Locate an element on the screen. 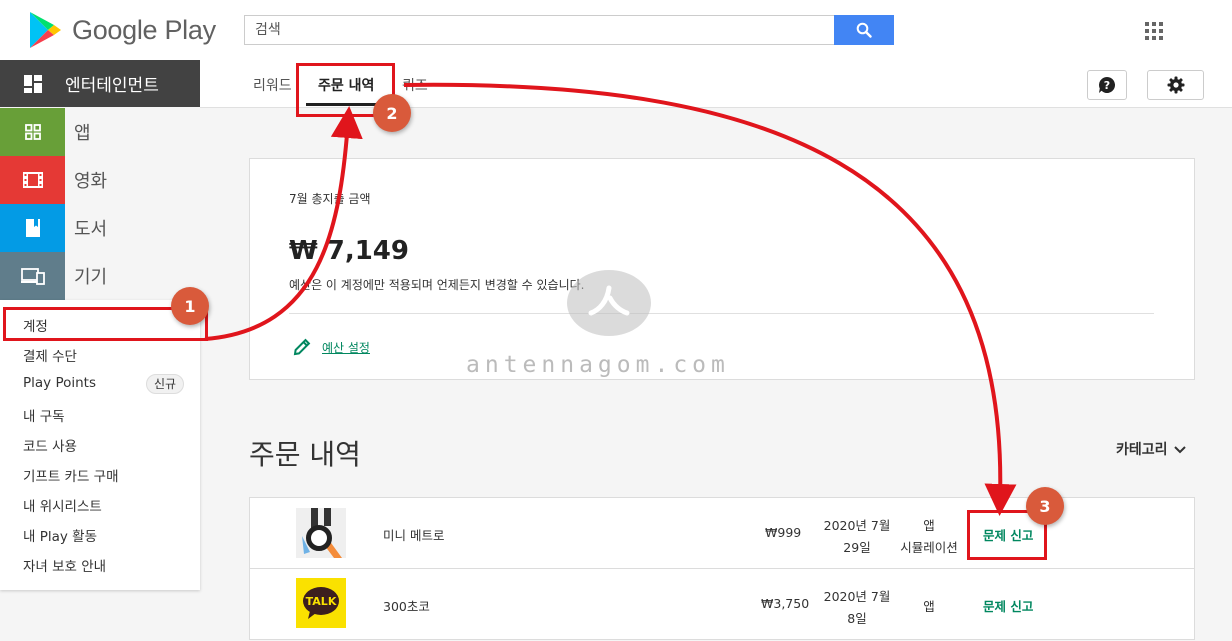 This screenshot has height=641, width=1232. step-2-badge: 2 is located at coordinates (392, 113).